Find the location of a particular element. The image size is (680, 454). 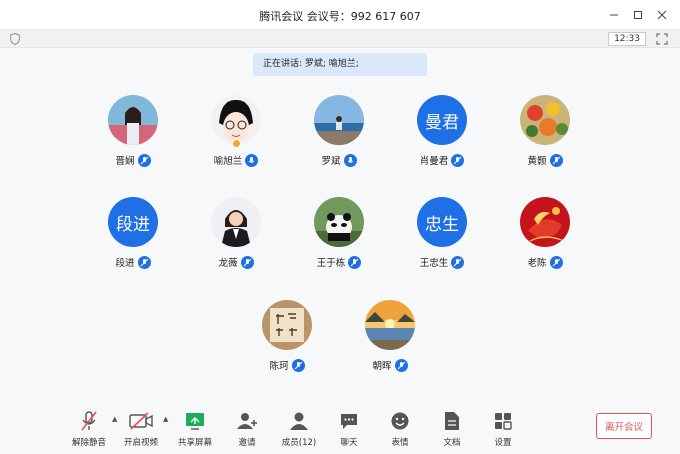

participant-name: 老陈 is located at coordinates (537, 263).